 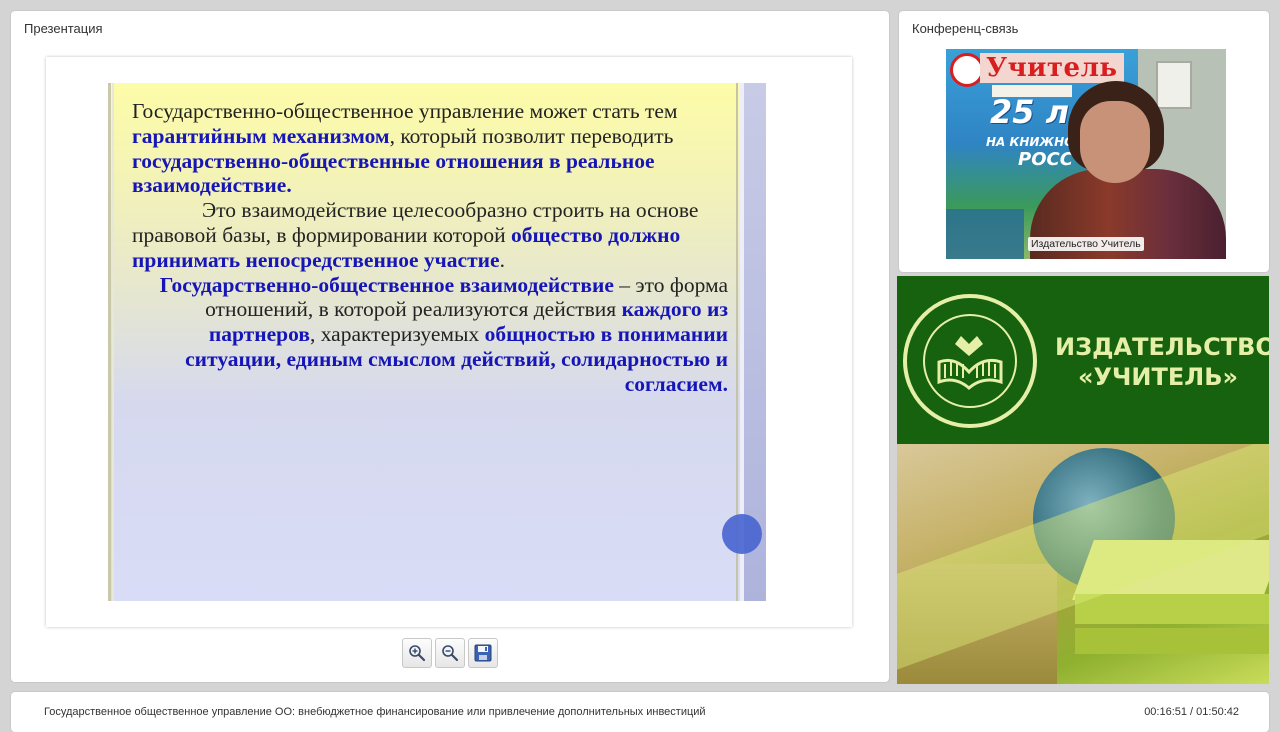 I want to click on video-label: Издательство Учитель, so click(x=1086, y=244).